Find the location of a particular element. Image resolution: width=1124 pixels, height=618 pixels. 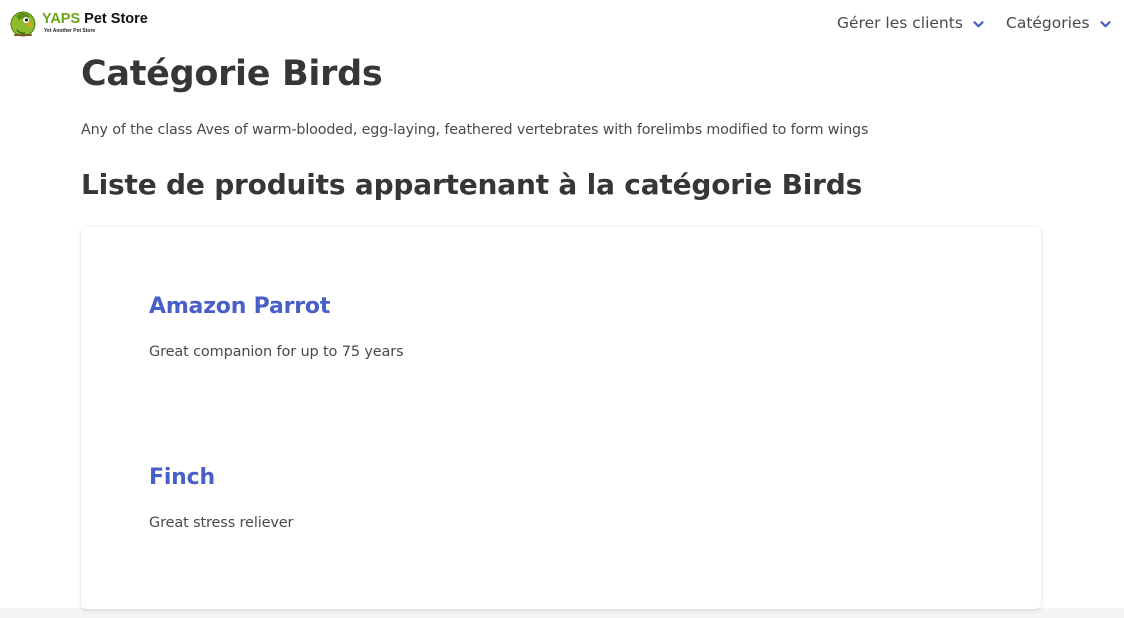

brand-logo-link: YAPS Pet Store Yet Another Pet Store is located at coordinates (78, 25).